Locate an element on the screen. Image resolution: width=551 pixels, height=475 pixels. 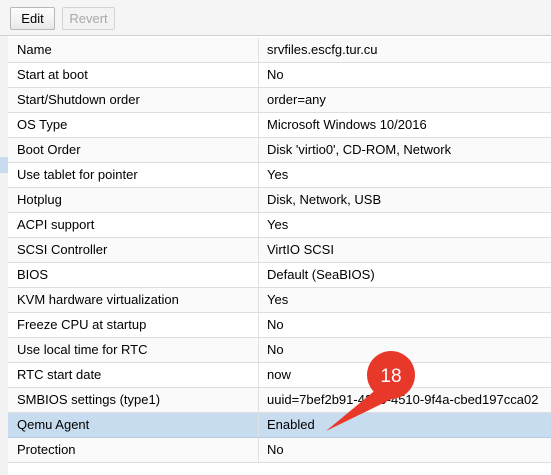
option-key: Freeze CPU at startup is located at coordinates (82, 324).